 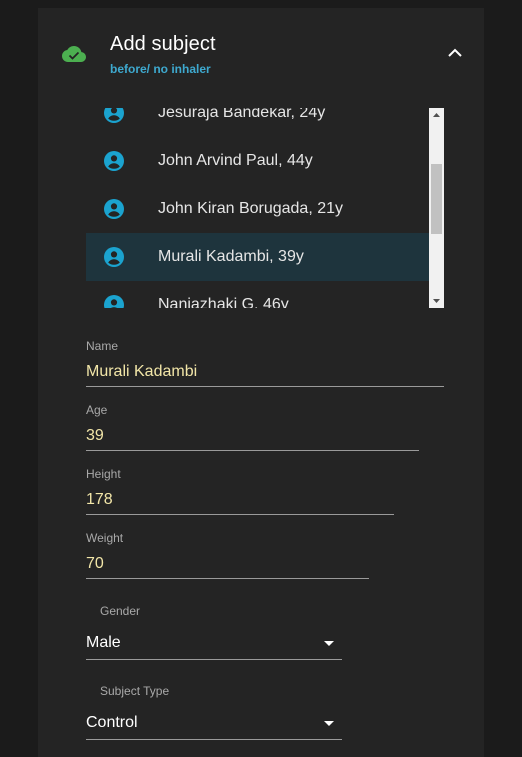 What do you see at coordinates (252, 450) in the screenshot?
I see `age-underline` at bounding box center [252, 450].